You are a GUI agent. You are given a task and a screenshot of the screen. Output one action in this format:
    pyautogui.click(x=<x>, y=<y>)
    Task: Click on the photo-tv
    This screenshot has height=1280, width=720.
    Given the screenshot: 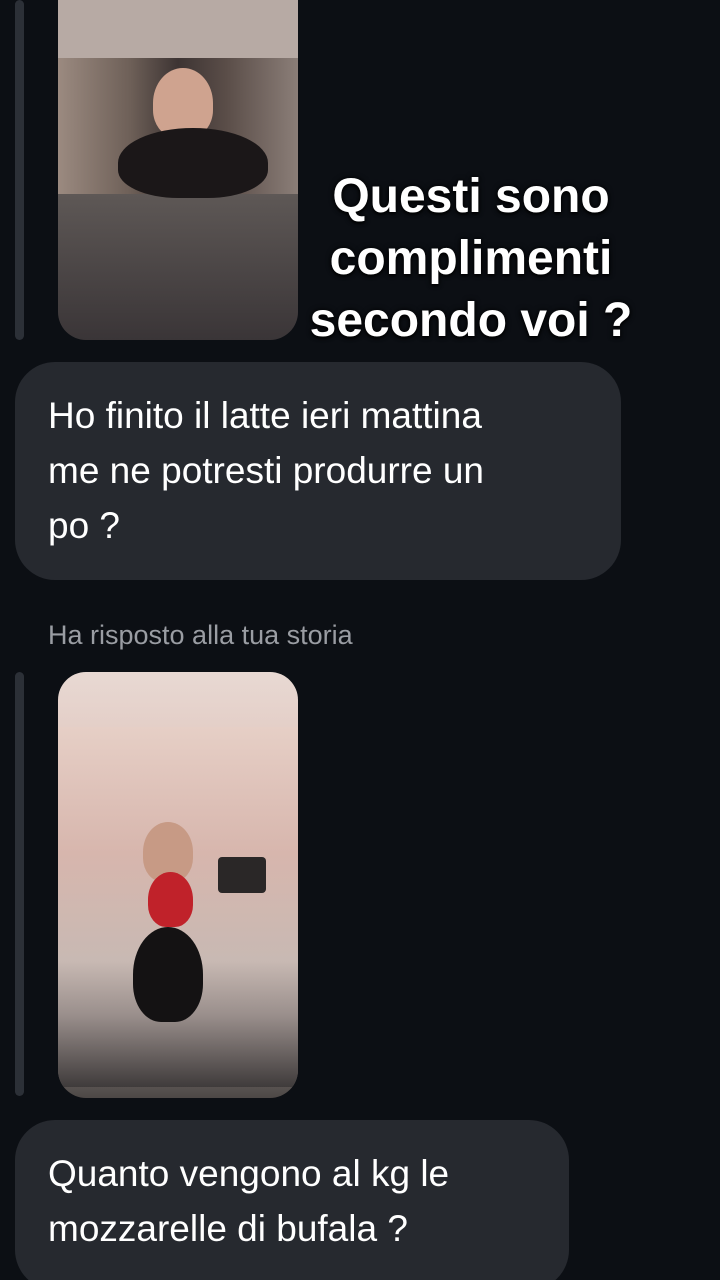 What is the action you would take?
    pyautogui.click(x=242, y=875)
    